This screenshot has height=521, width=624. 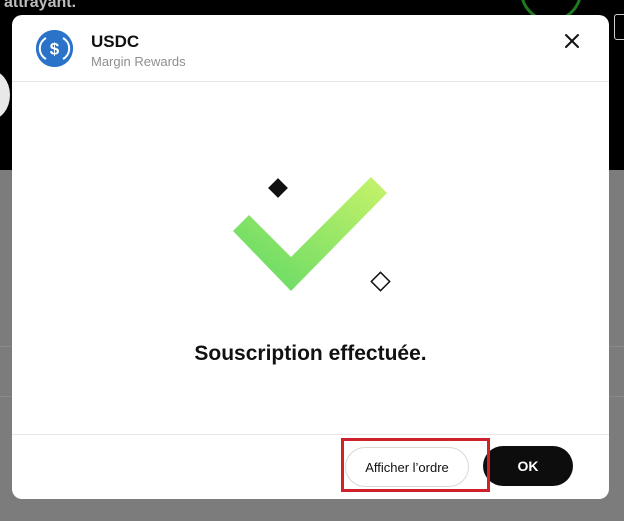 I want to click on dialog-header: $ USDC Margin Rewards, so click(x=310, y=48).